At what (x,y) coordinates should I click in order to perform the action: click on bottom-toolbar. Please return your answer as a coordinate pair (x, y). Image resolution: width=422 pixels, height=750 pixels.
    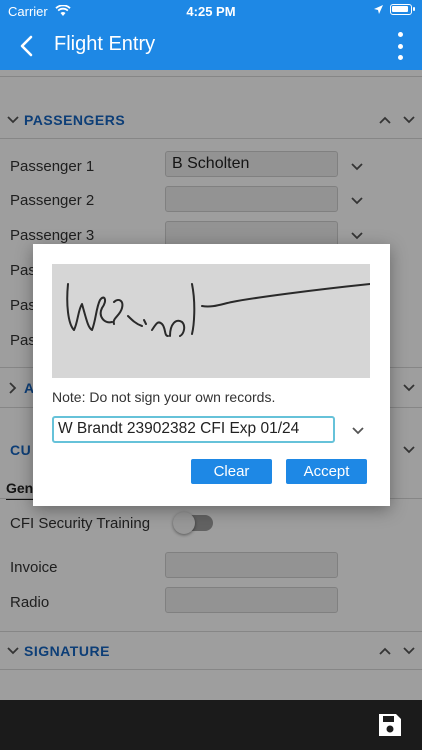
    Looking at the image, I should click on (211, 725).